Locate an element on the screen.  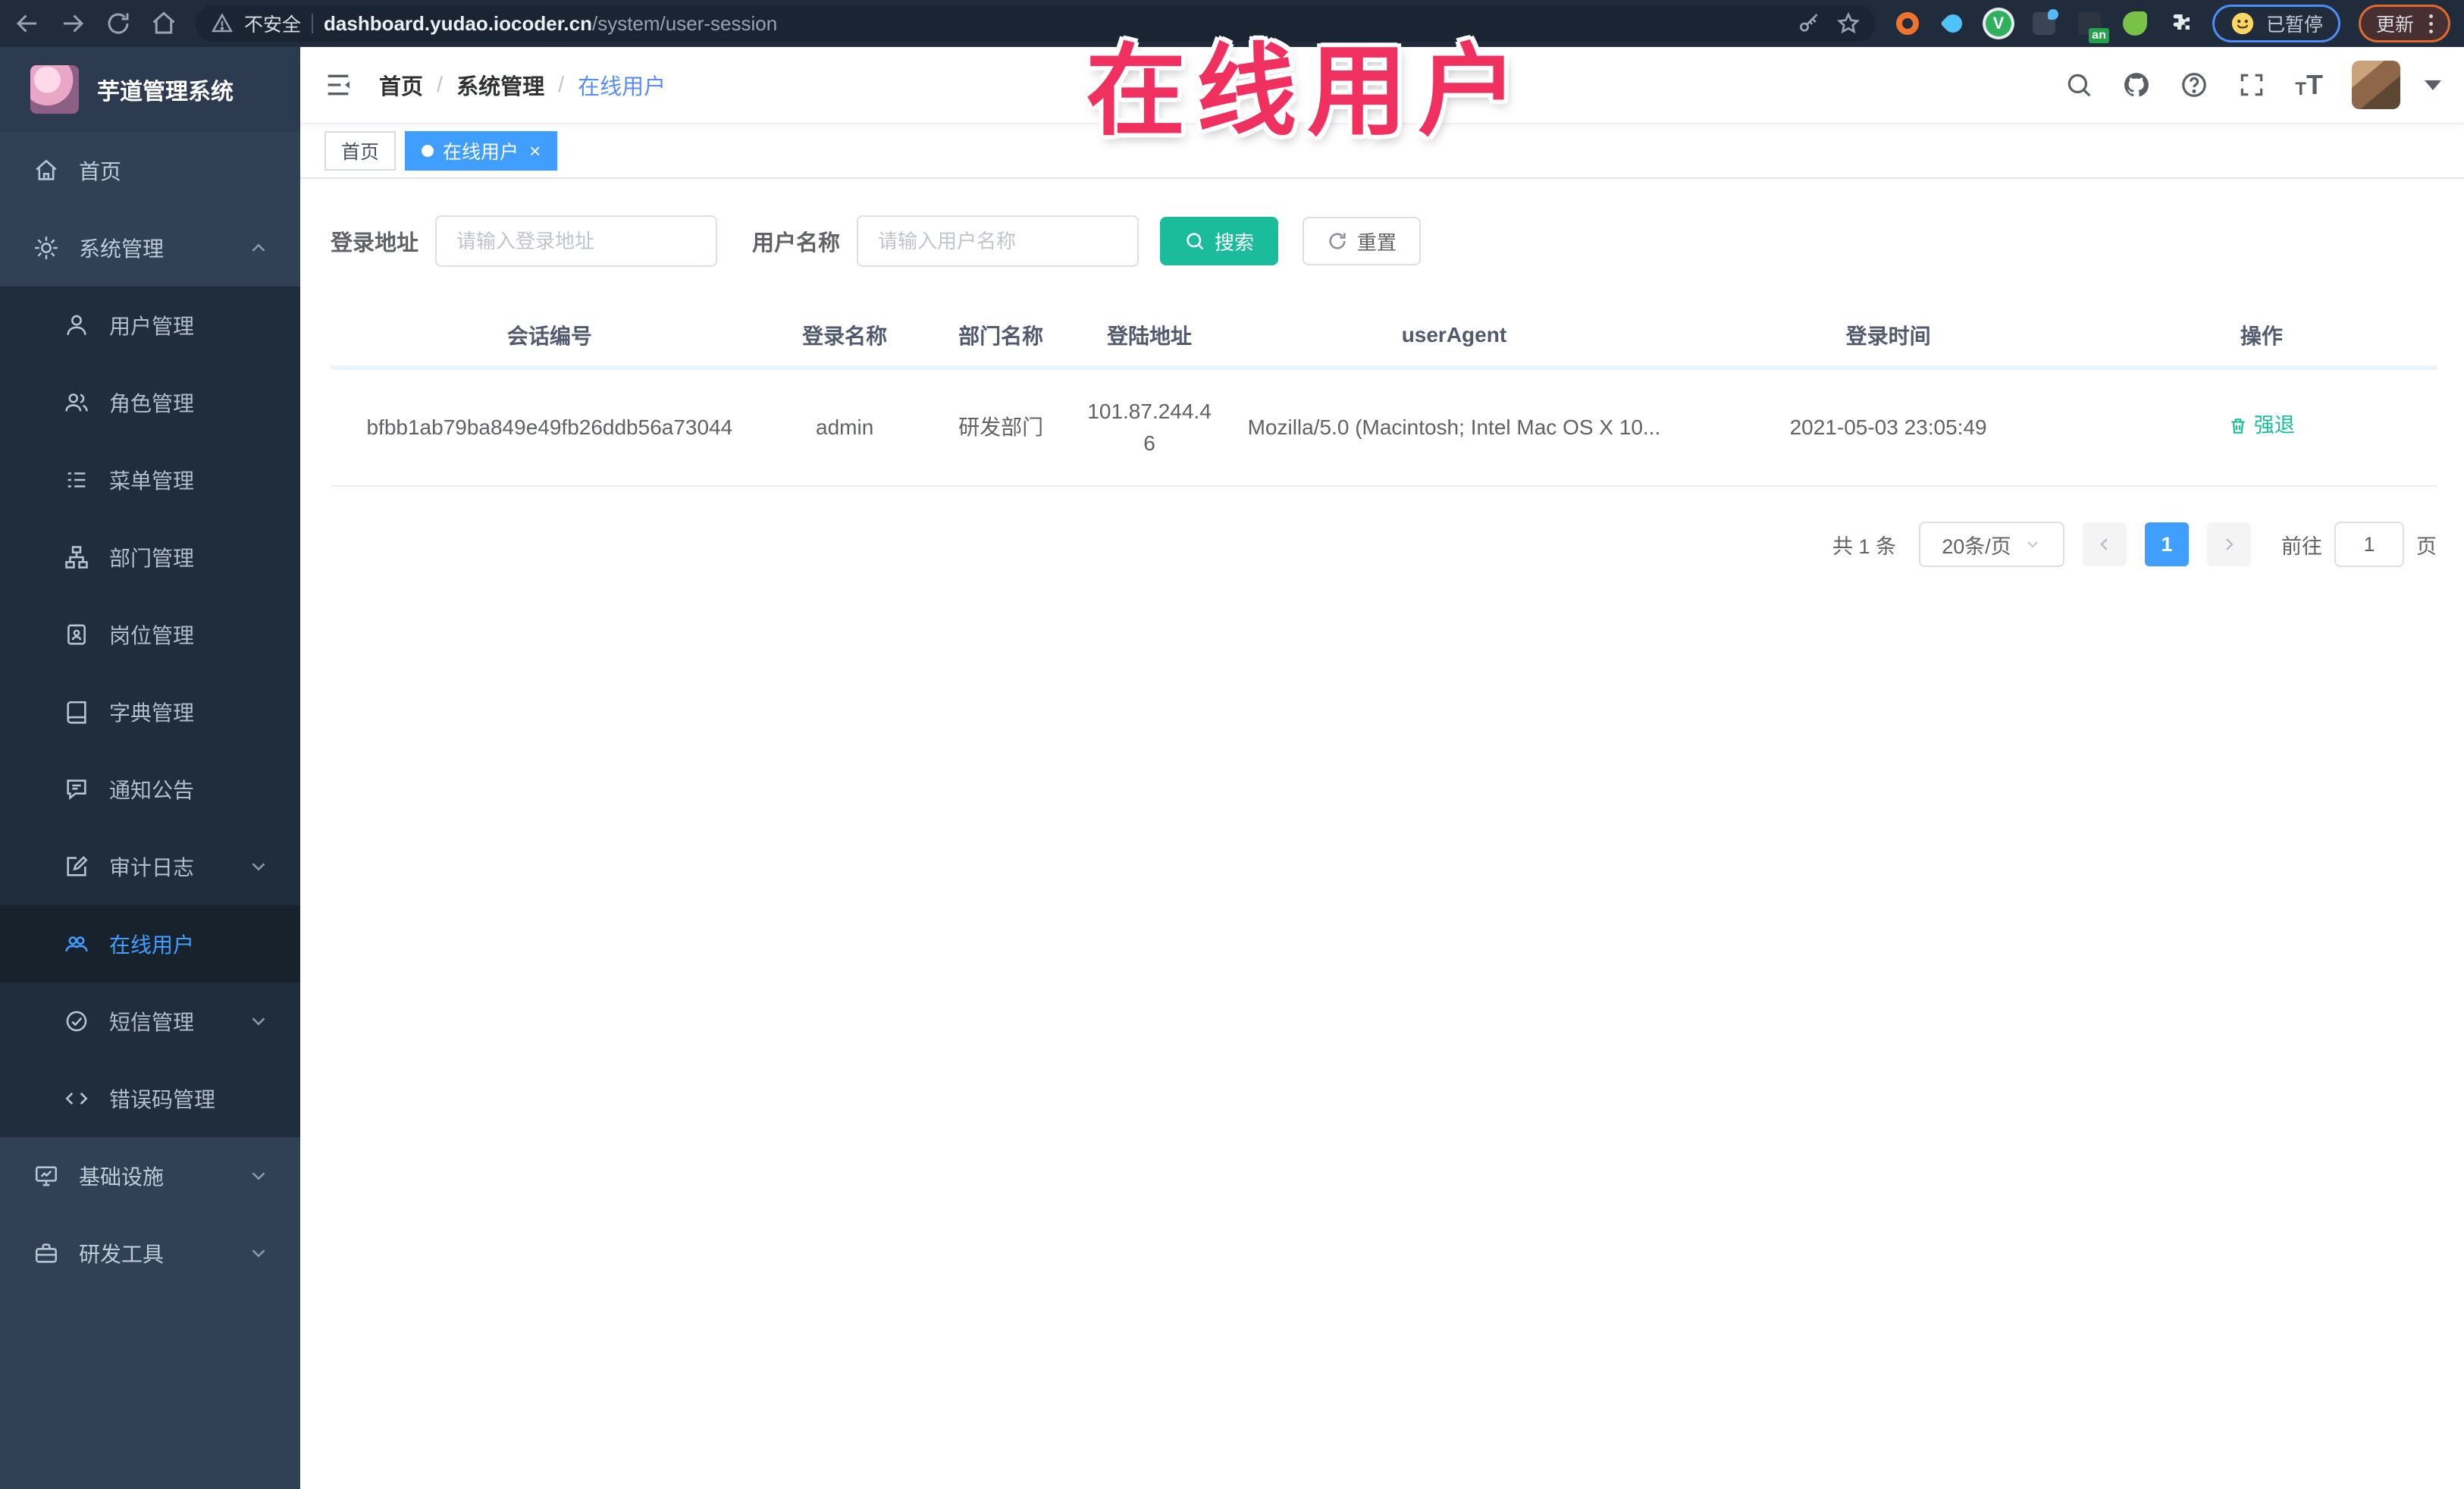
menu-list-icon is located at coordinates (77, 480).